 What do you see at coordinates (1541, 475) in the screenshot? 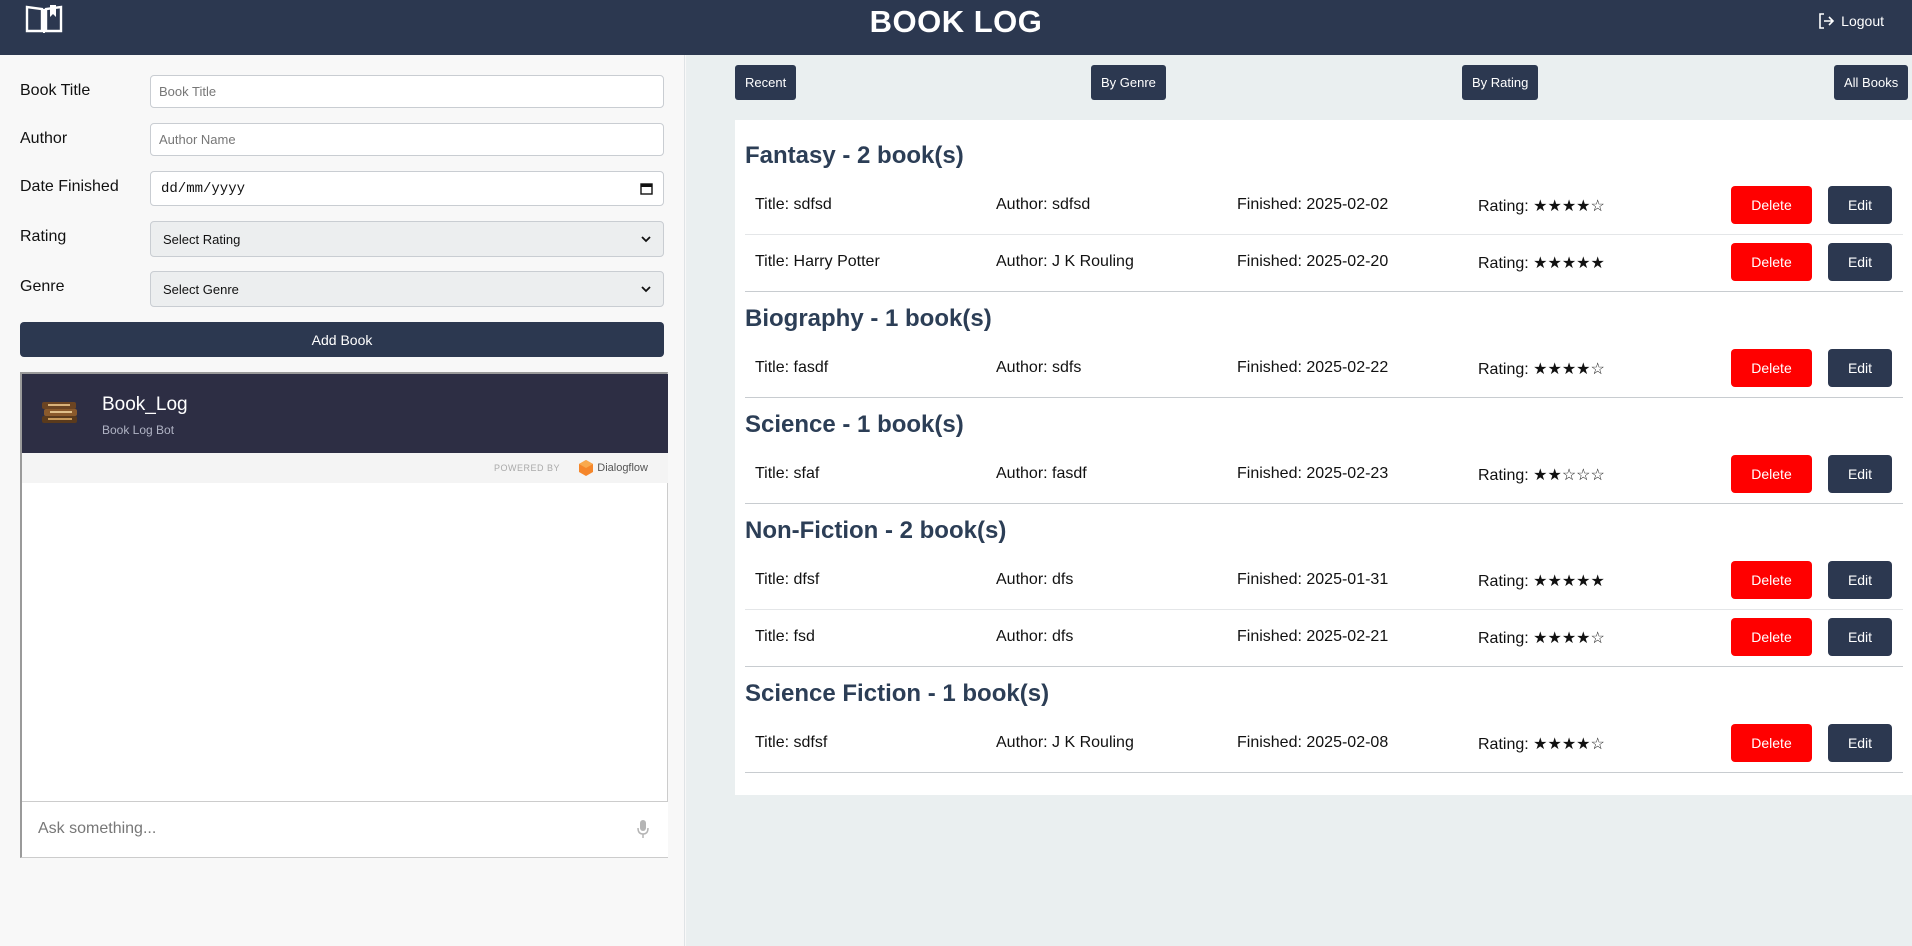
I see `book-rating: Rating: ★★☆☆☆` at bounding box center [1541, 475].